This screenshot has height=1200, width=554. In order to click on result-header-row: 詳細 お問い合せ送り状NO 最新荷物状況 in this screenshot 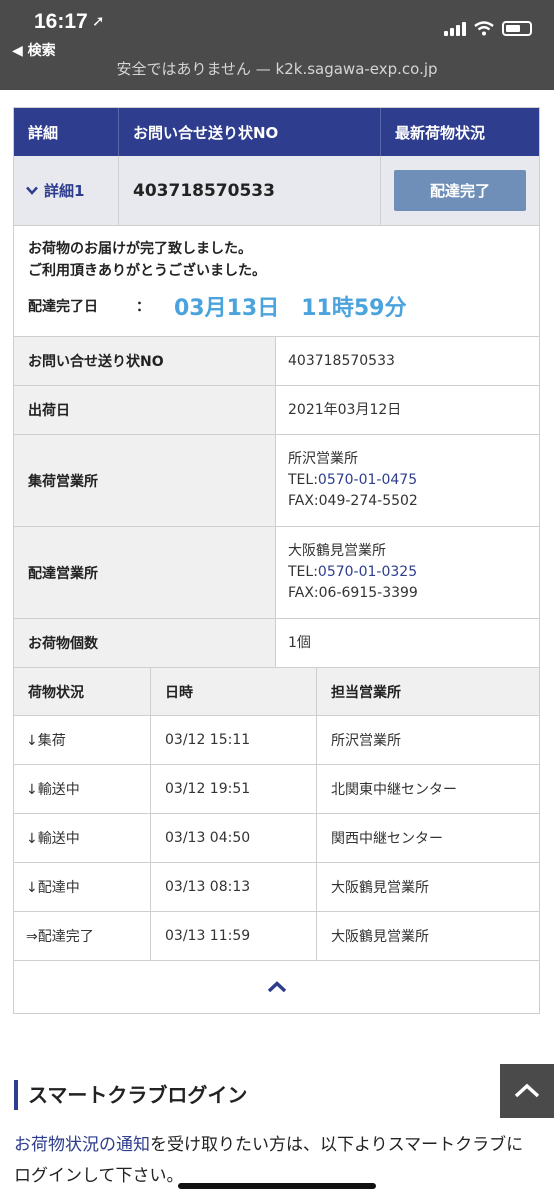, I will do `click(276, 132)`.